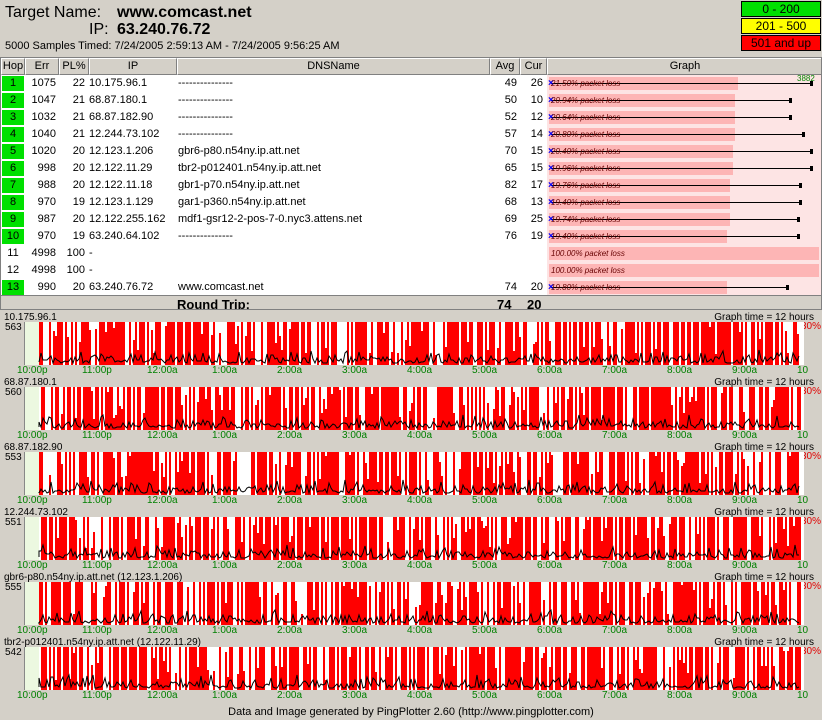 This screenshot has width=822, height=720. Describe the element at coordinates (121, 117) in the screenshot. I see `ip-address: 68.87.182.90` at that location.